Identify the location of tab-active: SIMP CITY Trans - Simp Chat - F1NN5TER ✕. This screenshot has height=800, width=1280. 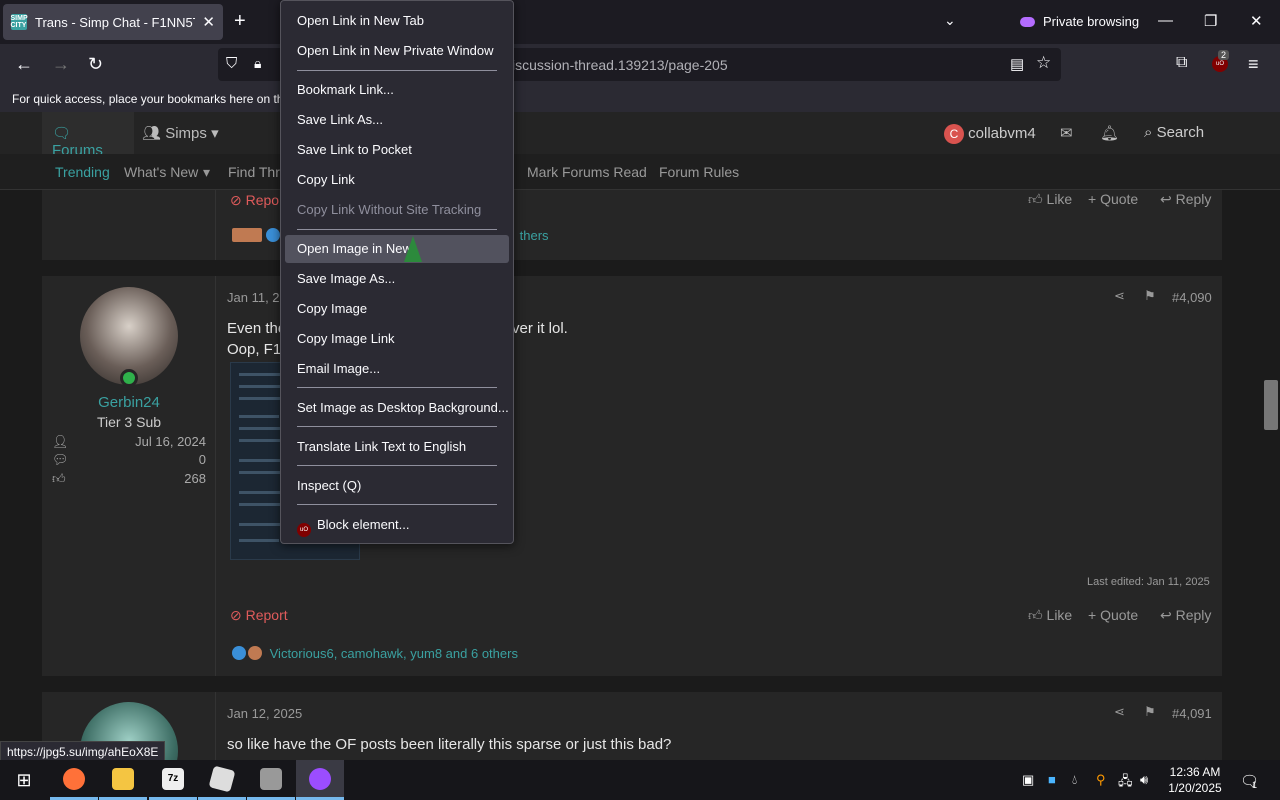
(113, 22).